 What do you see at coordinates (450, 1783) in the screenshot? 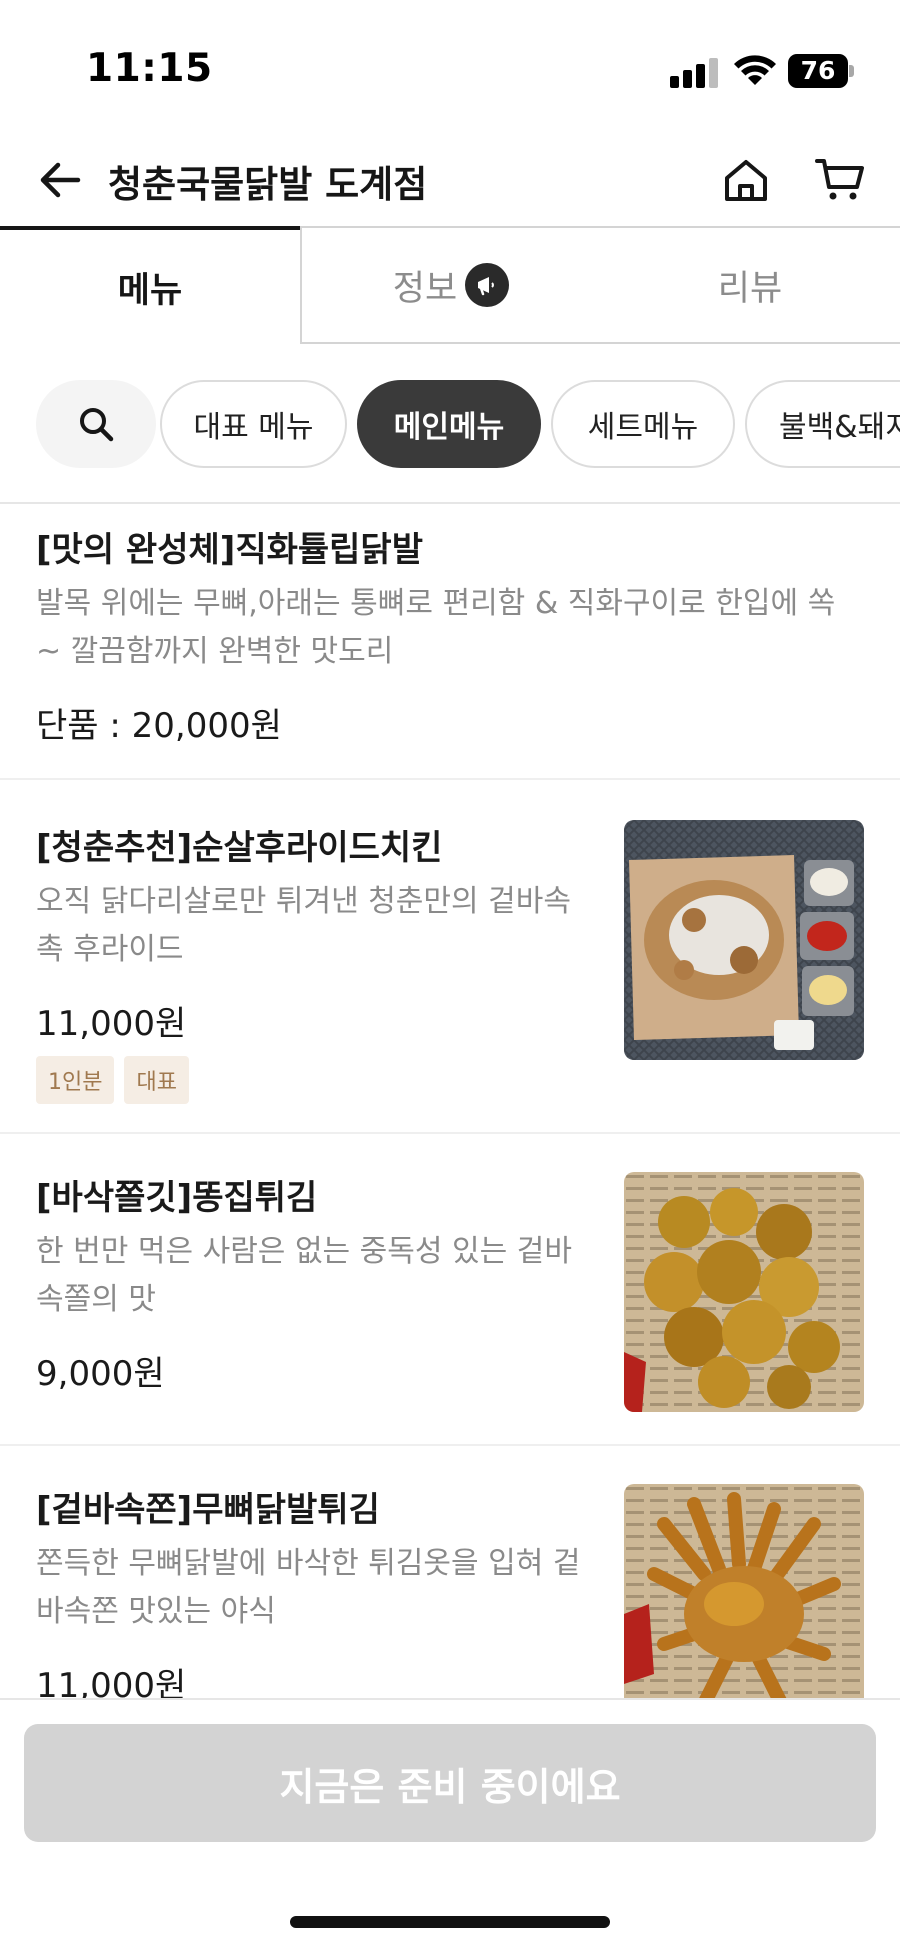
I see `order-button-disabled: 지금은 준비 중이에요` at bounding box center [450, 1783].